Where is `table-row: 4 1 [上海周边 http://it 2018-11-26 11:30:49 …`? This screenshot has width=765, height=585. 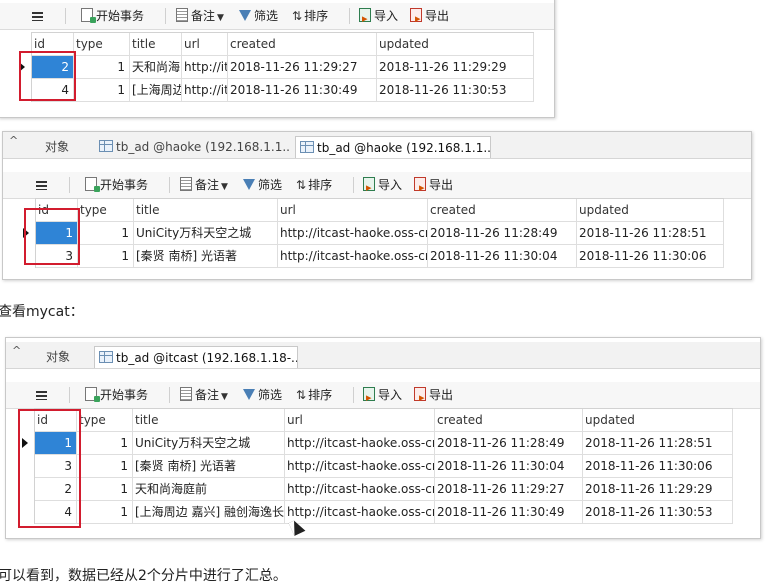
table-row: 4 1 [上海周边 http://it 2018-11-26 11:30:49 … is located at coordinates (283, 90).